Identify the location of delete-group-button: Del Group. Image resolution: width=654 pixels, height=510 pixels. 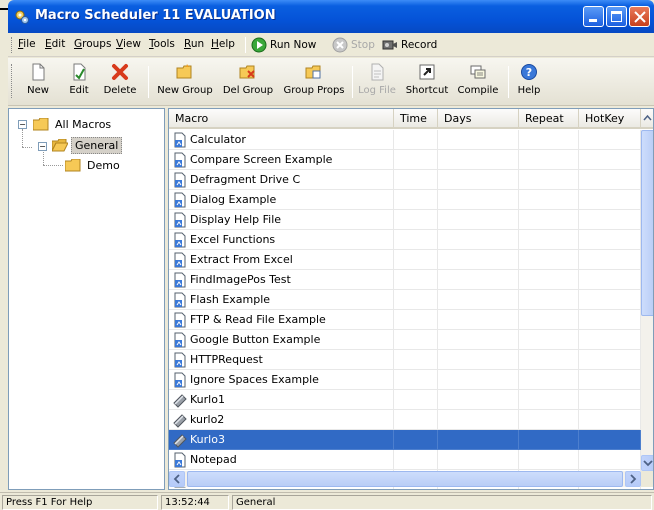
(248, 82).